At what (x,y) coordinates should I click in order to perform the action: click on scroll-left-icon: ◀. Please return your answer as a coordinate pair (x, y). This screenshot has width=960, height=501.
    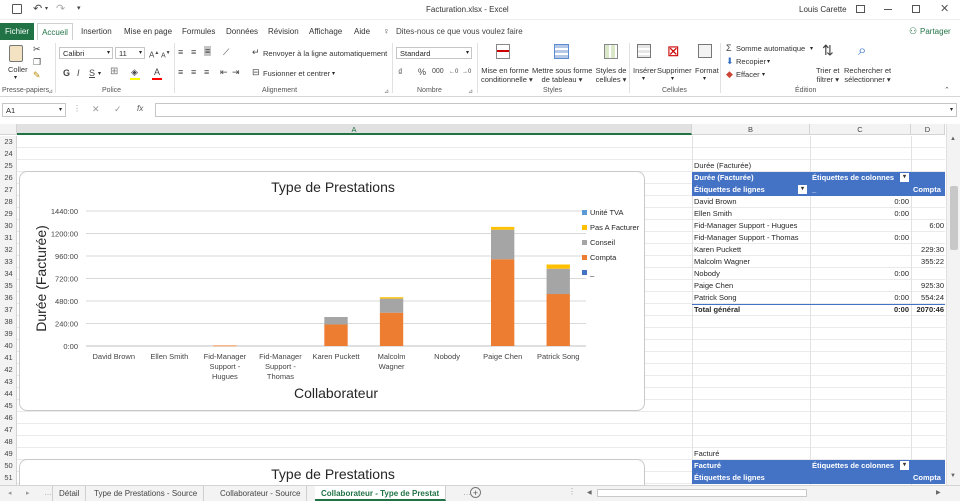
    Looking at the image, I should click on (589, 492).